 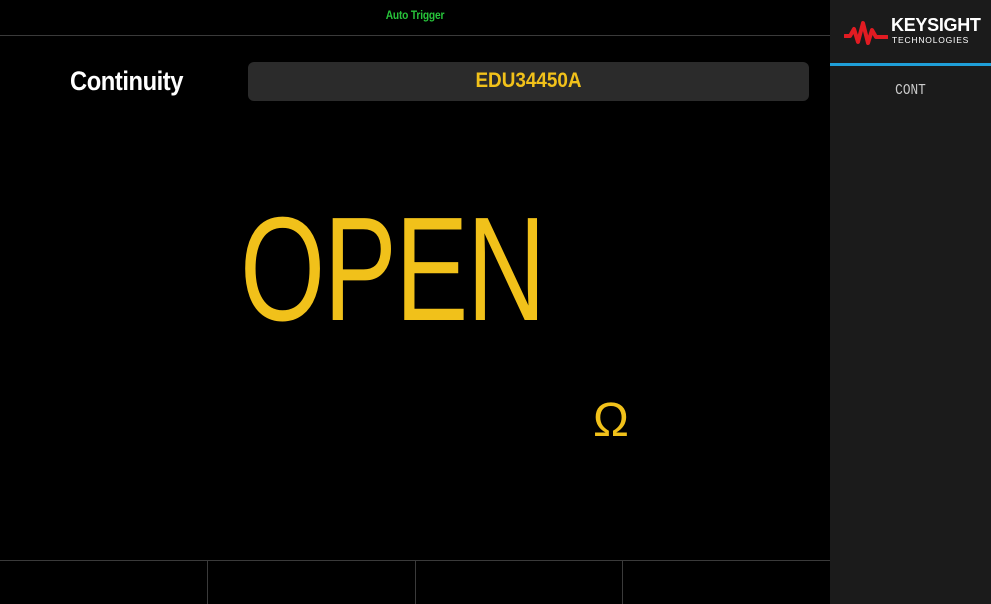 I want to click on unit-label: Ω, so click(x=611, y=420).